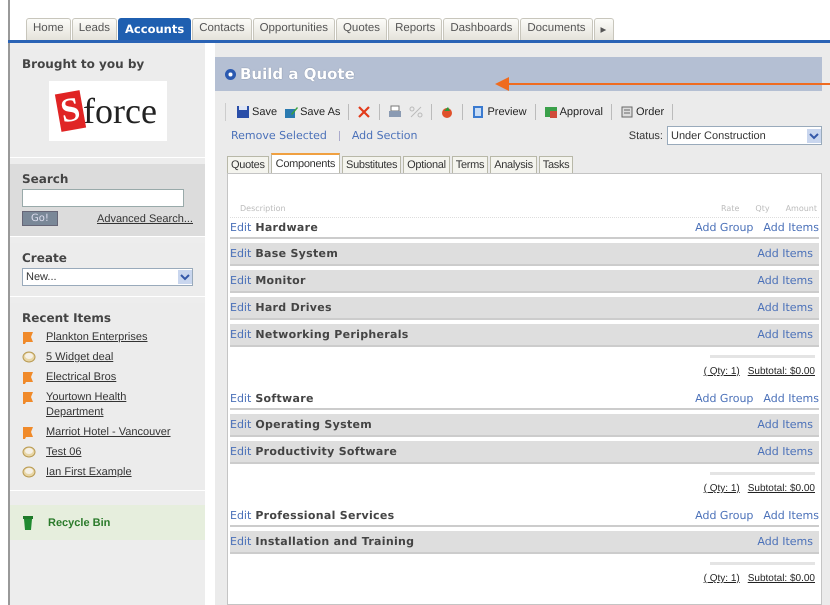 Image resolution: width=830 pixels, height=605 pixels. What do you see at coordinates (279, 135) in the screenshot?
I see `action-link: Remove Selected` at bounding box center [279, 135].